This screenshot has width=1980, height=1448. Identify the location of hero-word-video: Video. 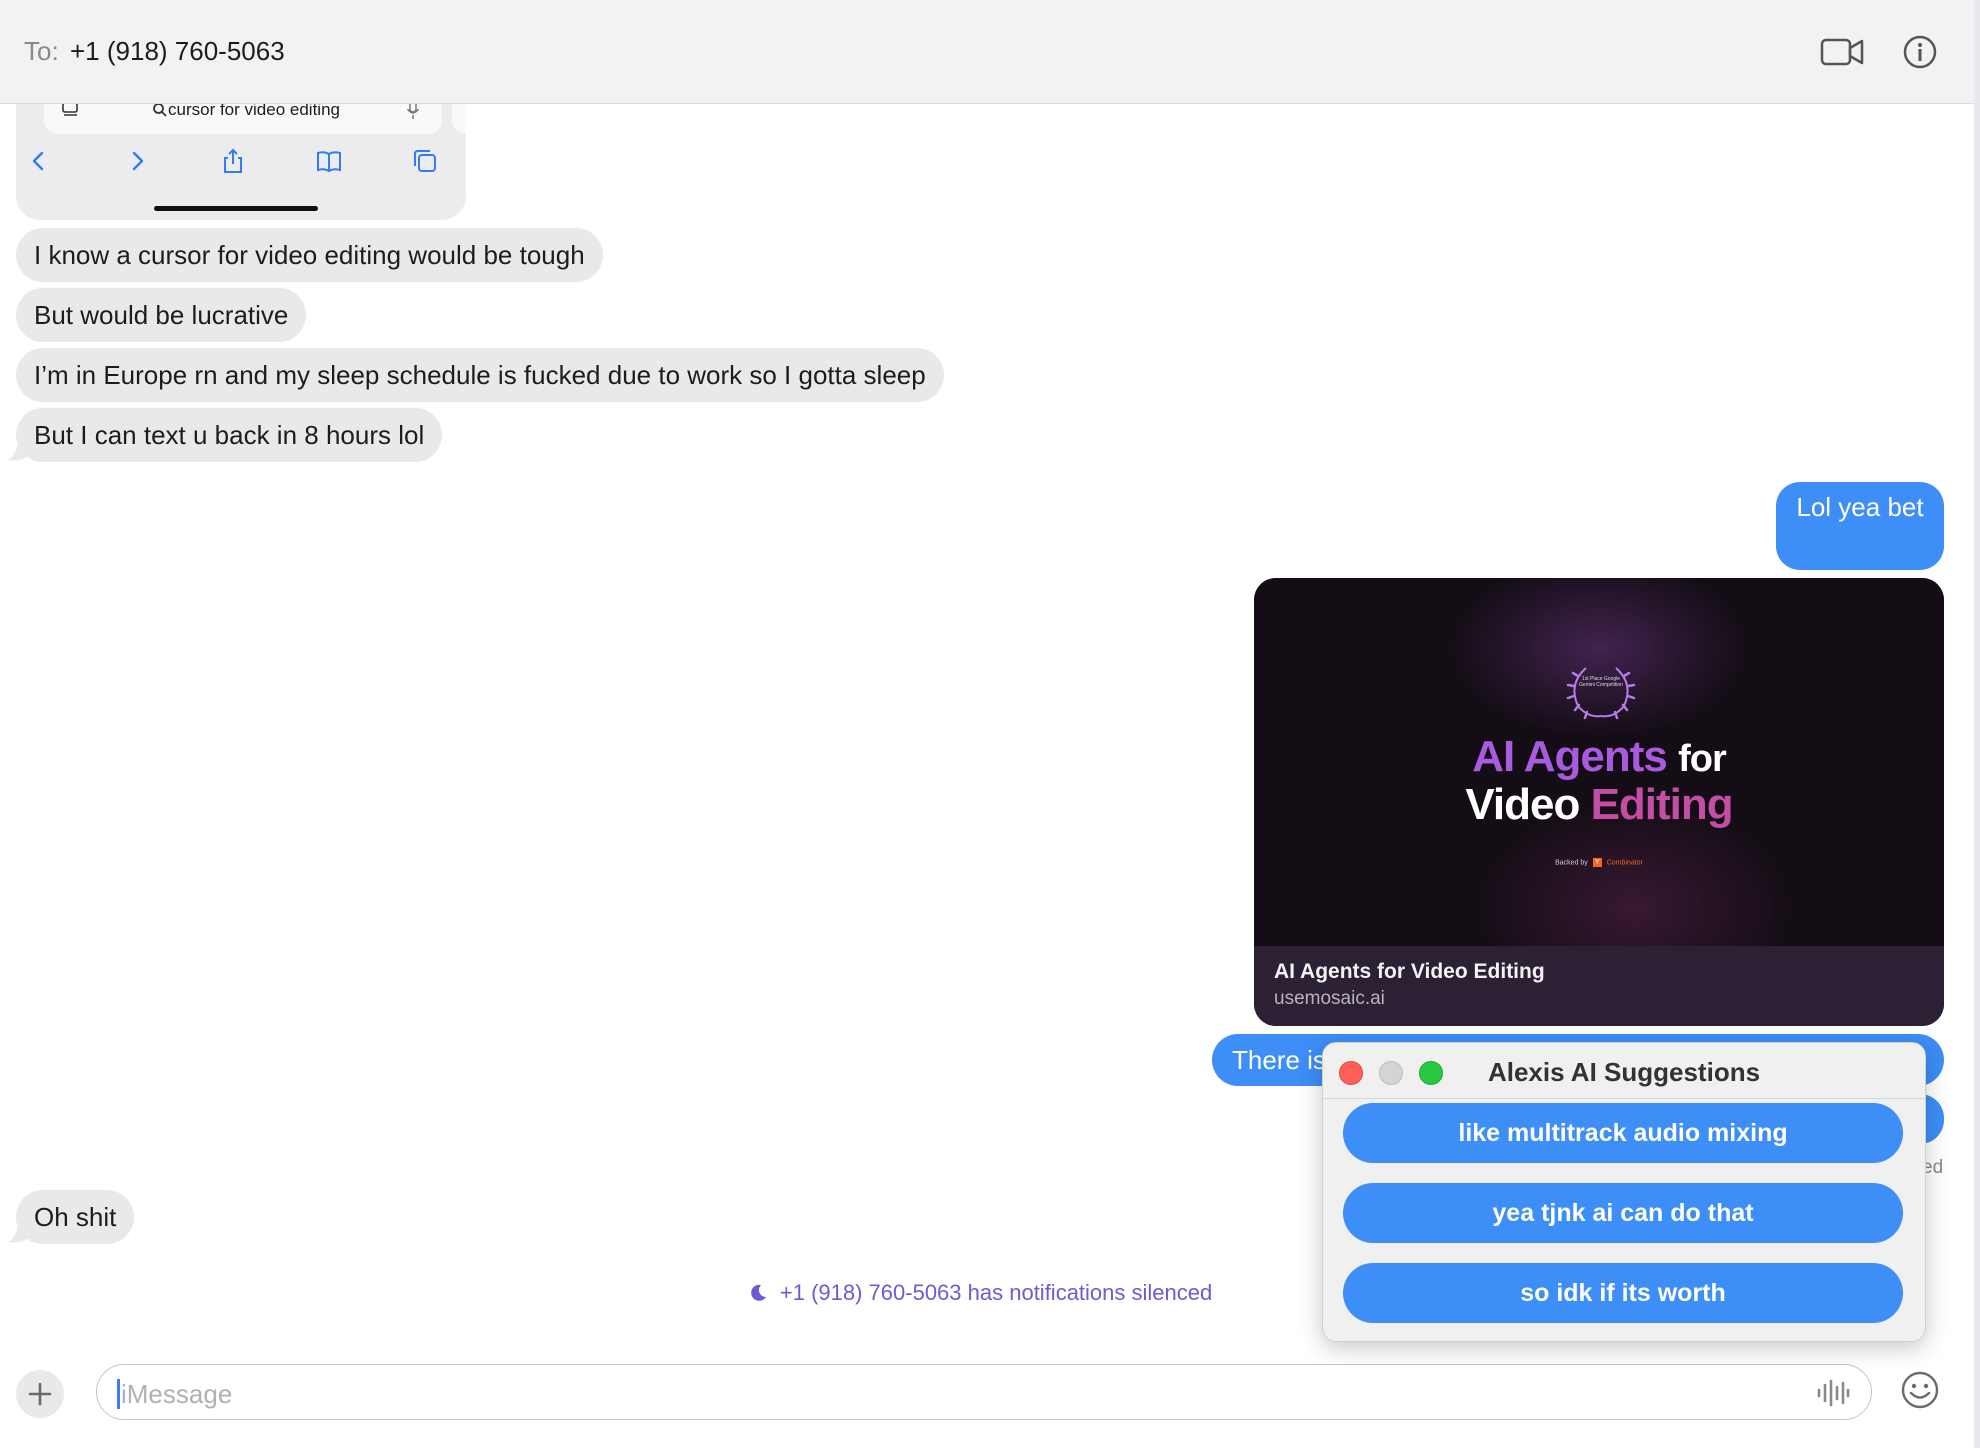
(1522, 804).